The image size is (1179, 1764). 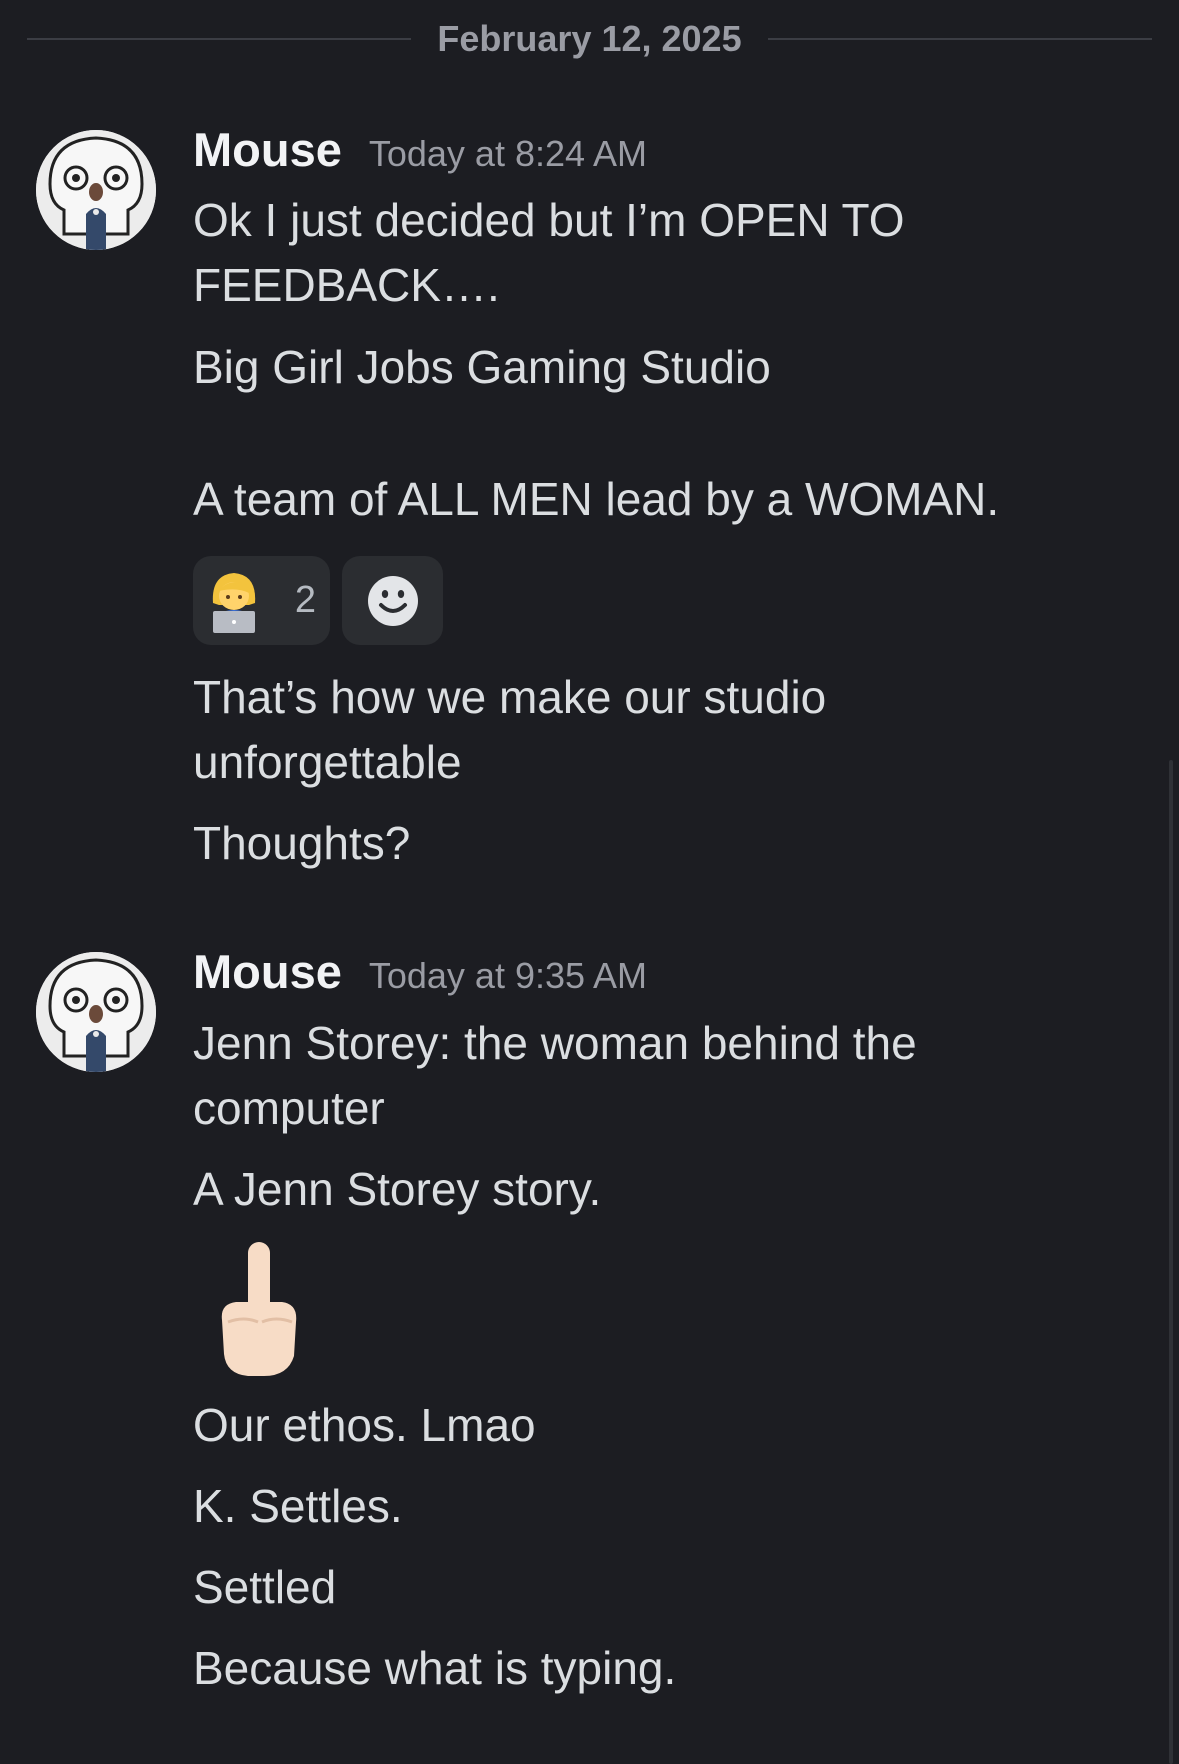 I want to click on message-text: unforgettable, so click(x=327, y=762).